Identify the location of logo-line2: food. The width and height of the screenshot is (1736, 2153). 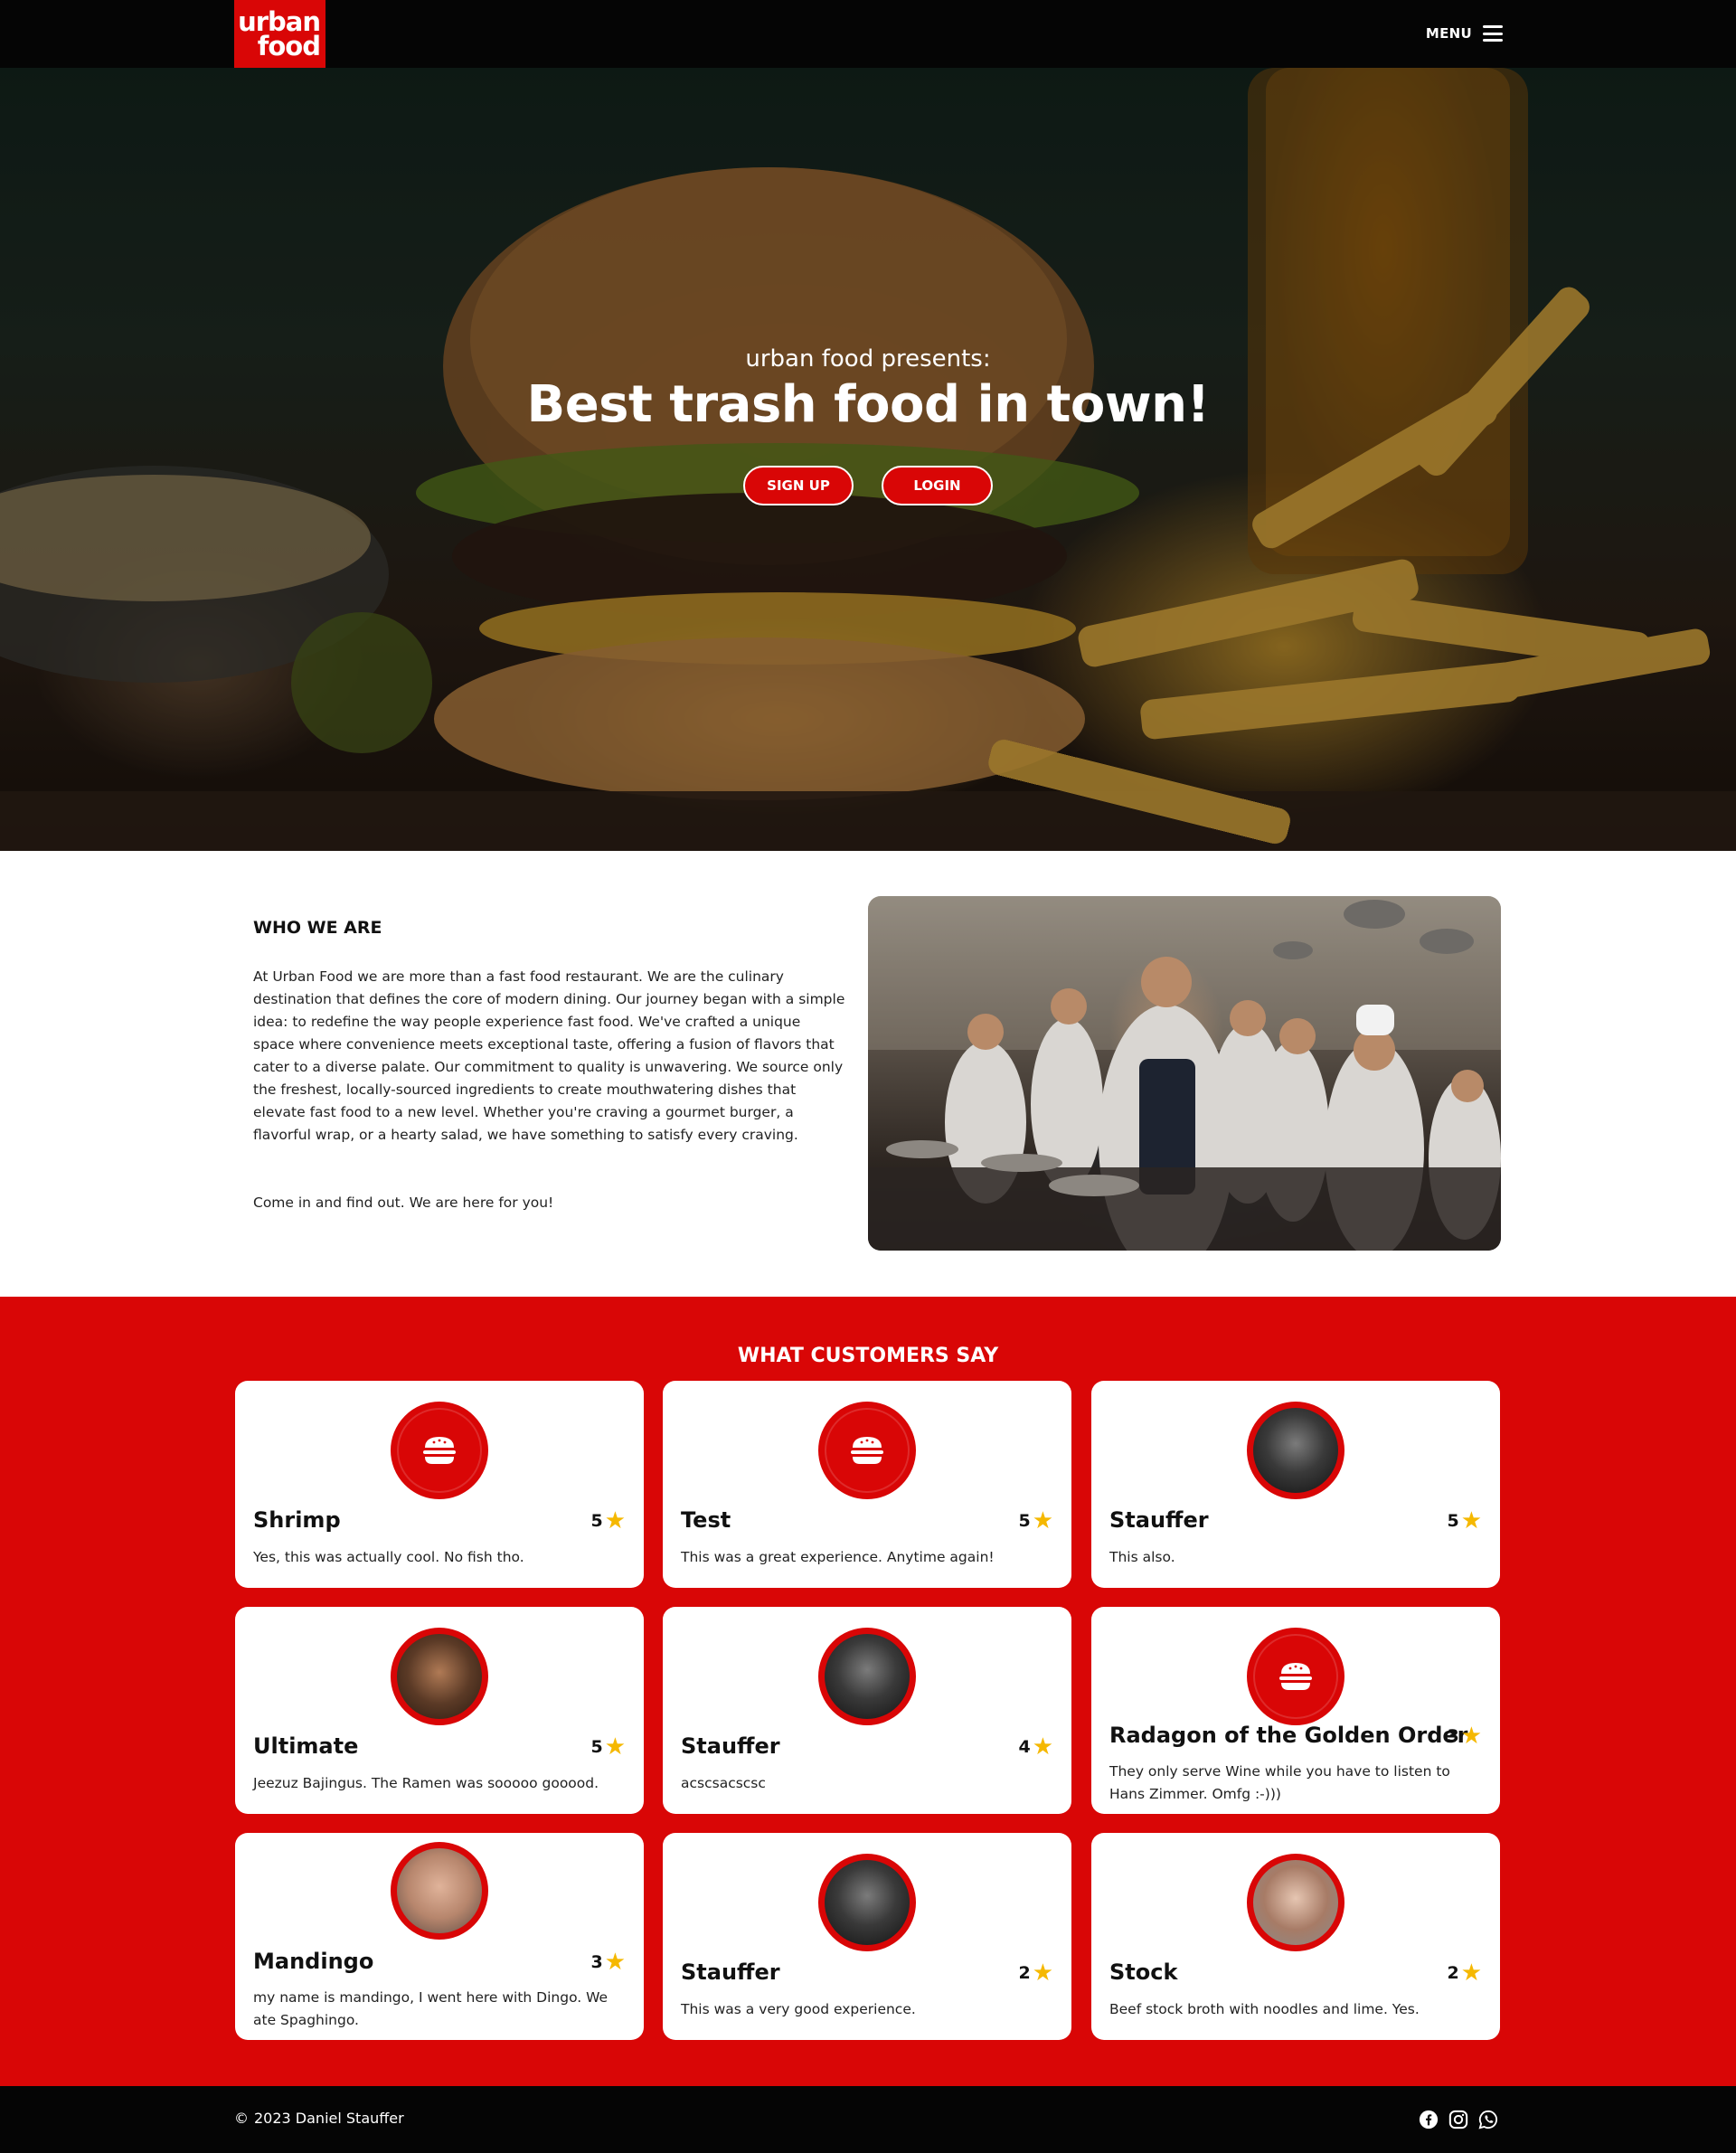
(289, 45).